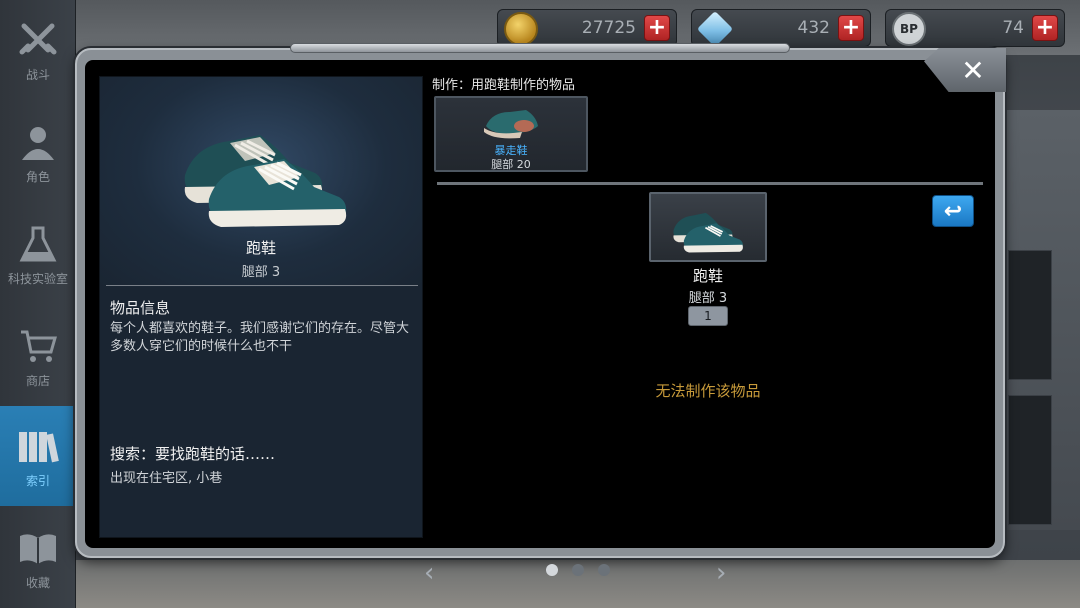 The width and height of the screenshot is (1080, 608). Describe the element at coordinates (37, 380) in the screenshot. I see `sidebar-item-label: 商店` at that location.